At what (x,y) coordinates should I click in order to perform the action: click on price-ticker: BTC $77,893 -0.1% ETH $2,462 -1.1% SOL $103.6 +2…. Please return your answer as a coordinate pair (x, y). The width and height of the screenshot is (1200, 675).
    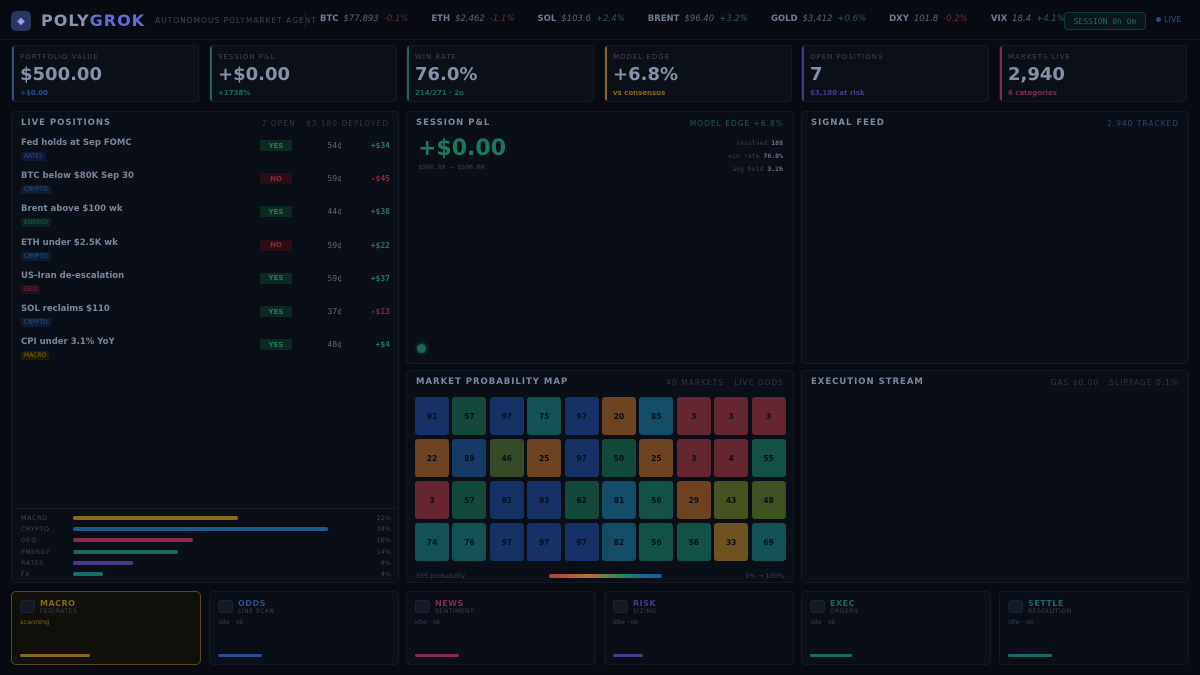
    Looking at the image, I should click on (735, 19).